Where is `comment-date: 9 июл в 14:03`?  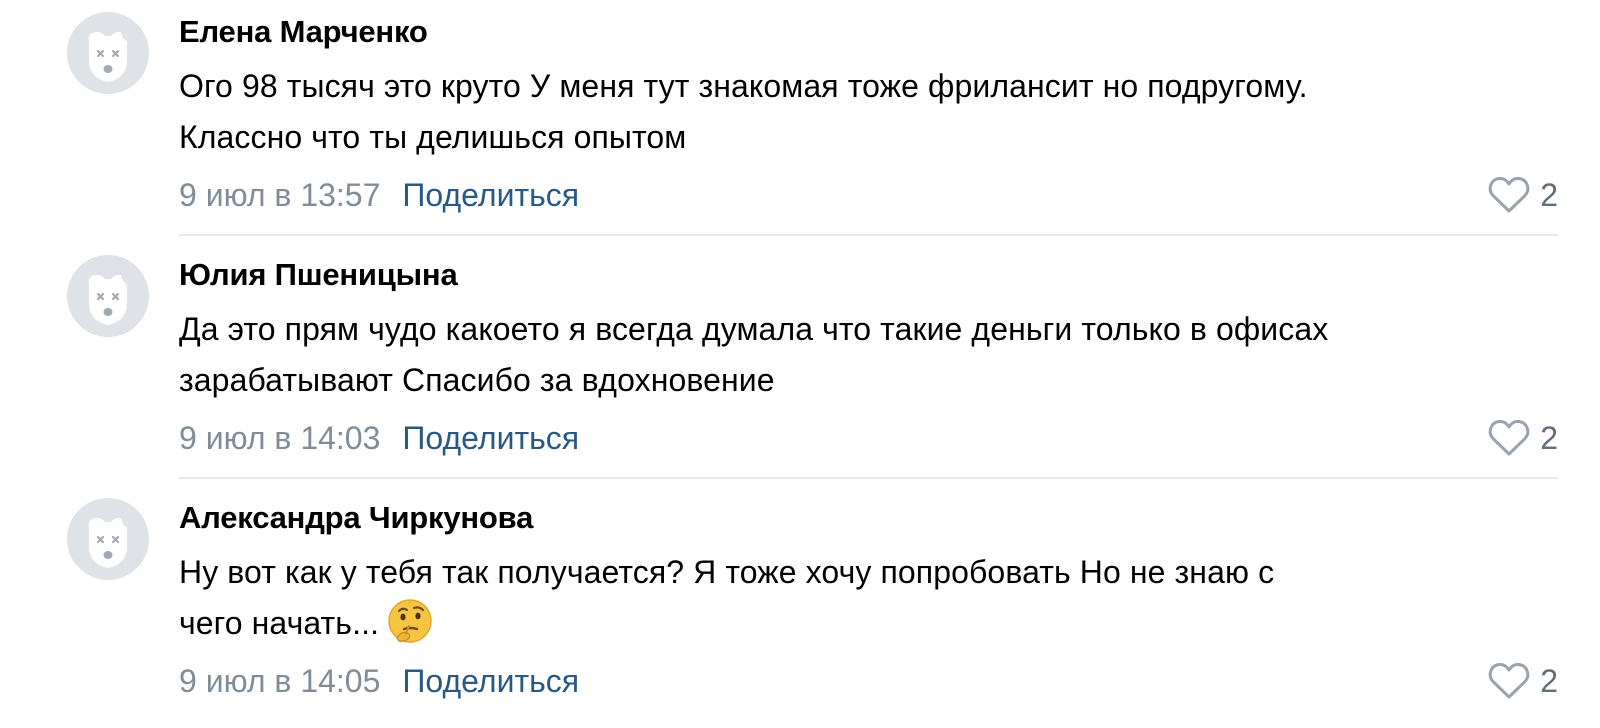 comment-date: 9 июл в 14:03 is located at coordinates (279, 438).